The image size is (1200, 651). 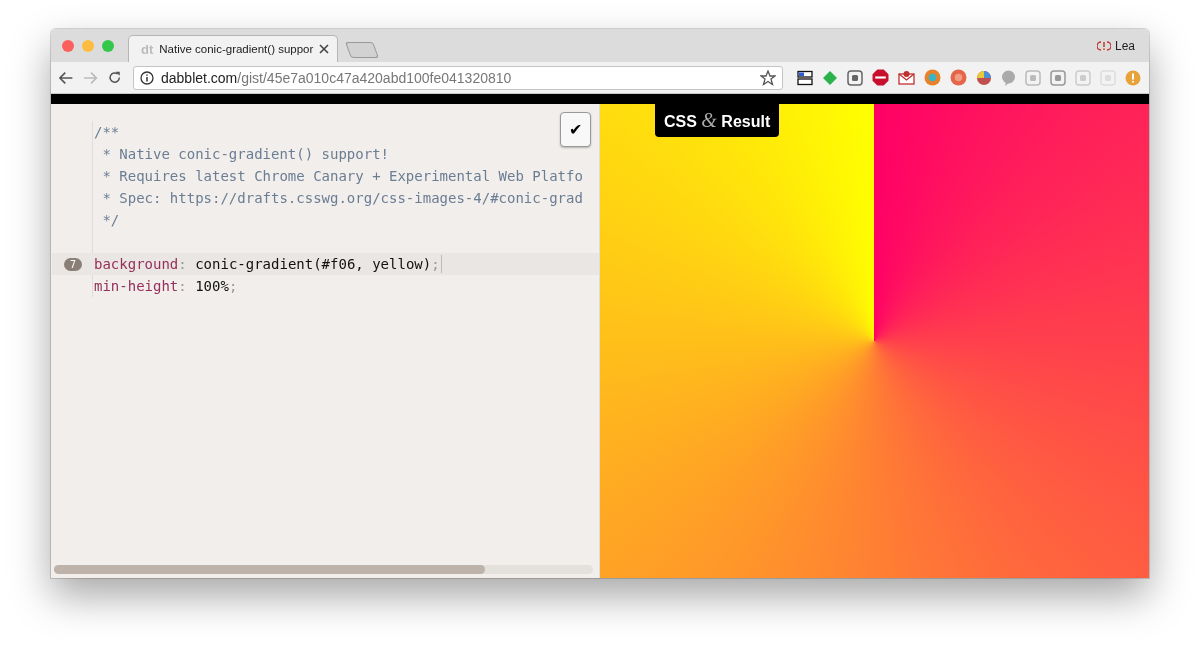 I want to click on stop-sign-icon, so click(x=880, y=77).